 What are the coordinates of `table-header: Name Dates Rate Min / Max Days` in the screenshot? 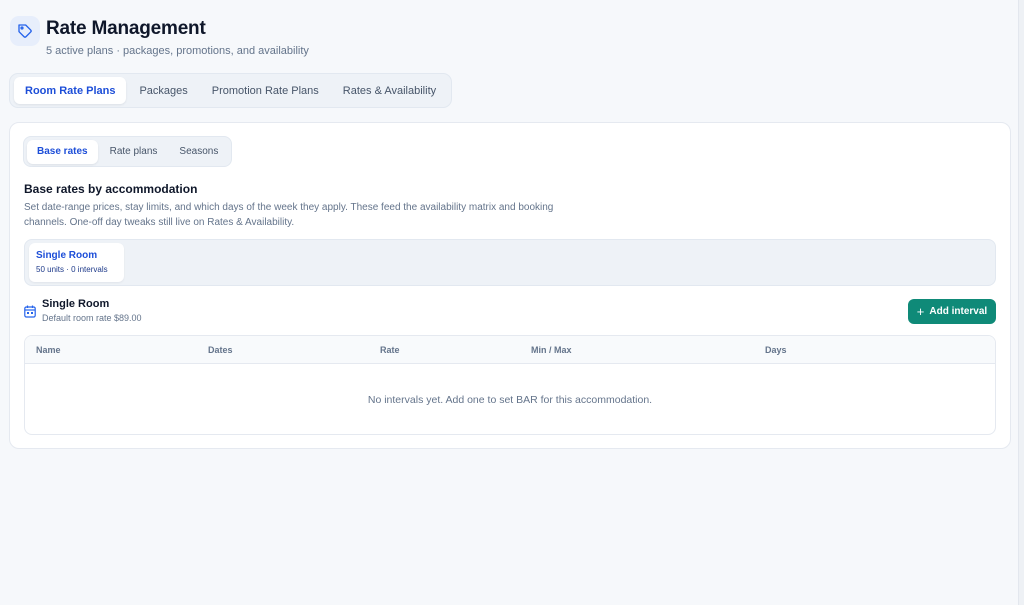 It's located at (510, 350).